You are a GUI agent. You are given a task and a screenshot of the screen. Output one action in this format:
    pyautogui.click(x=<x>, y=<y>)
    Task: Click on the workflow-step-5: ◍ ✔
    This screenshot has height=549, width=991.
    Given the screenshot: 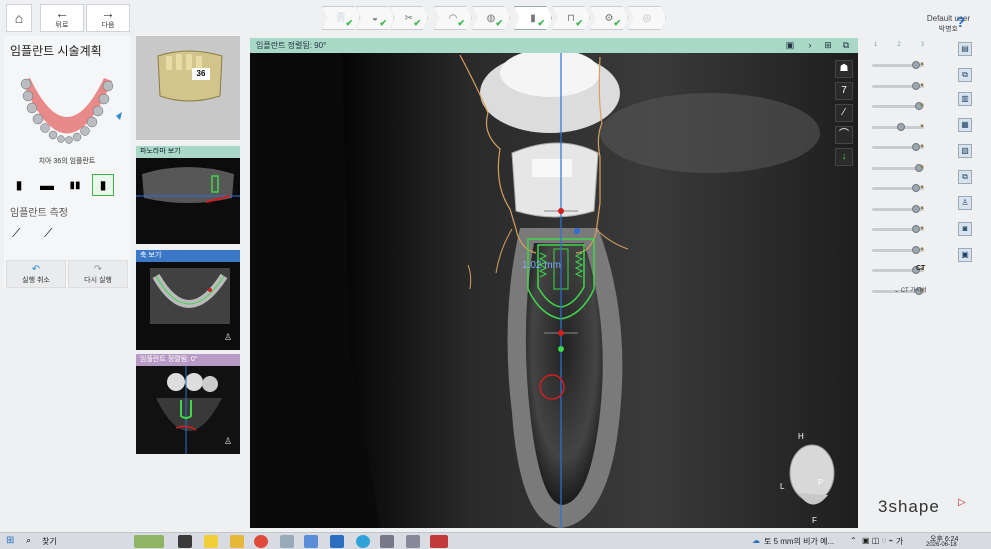 What is the action you would take?
    pyautogui.click(x=491, y=18)
    